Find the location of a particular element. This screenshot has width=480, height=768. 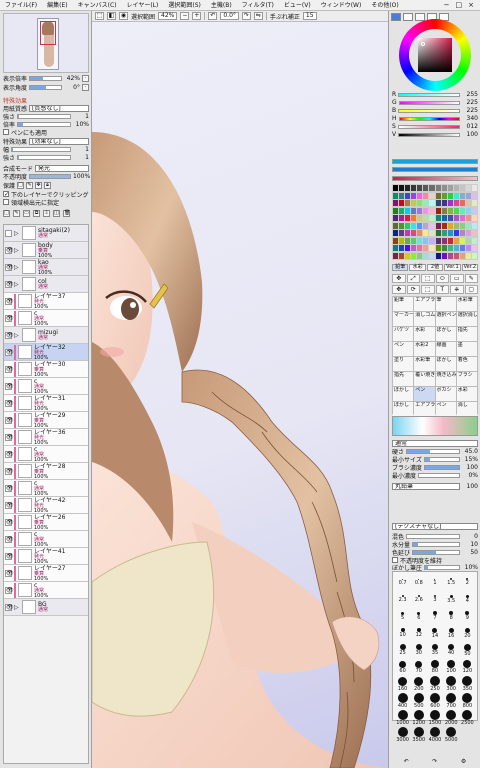

nav-angle-reset-button: · is located at coordinates (85, 87).